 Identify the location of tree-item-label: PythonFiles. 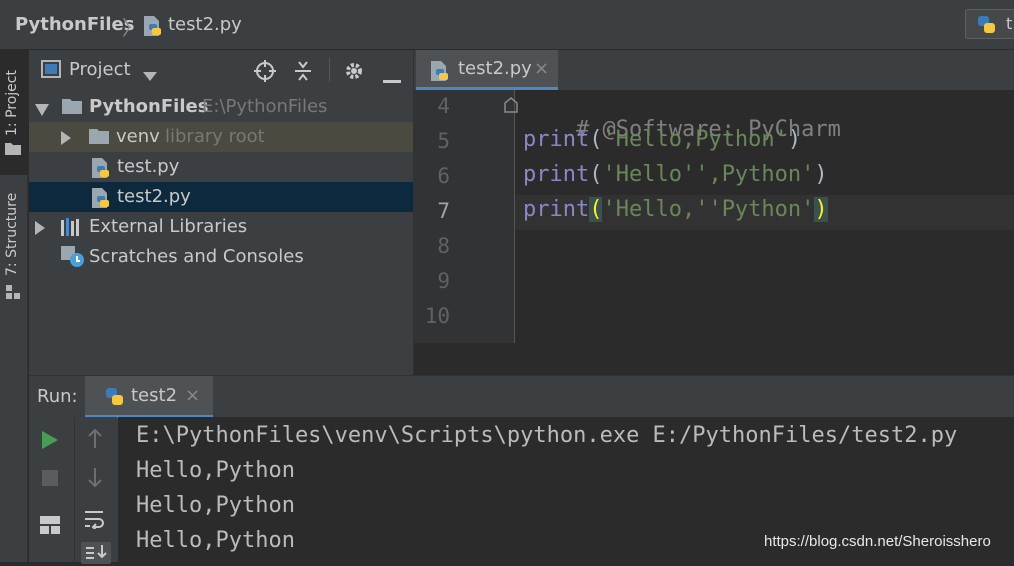
(149, 106).